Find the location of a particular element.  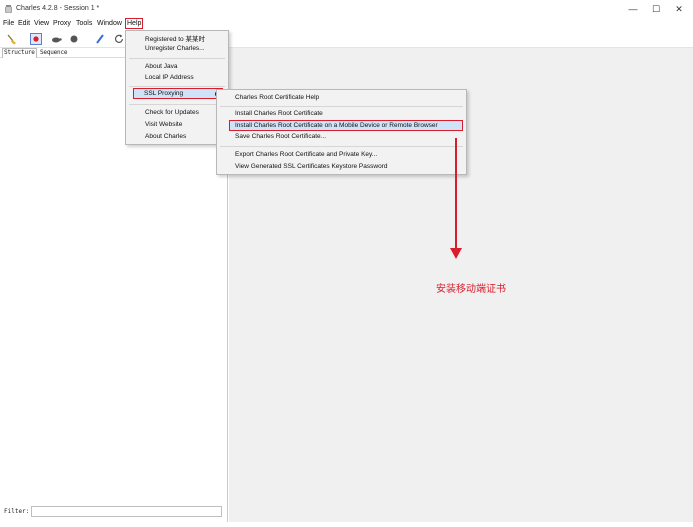

menu-item-local-ip: Local IP Address is located at coordinates (169, 77).